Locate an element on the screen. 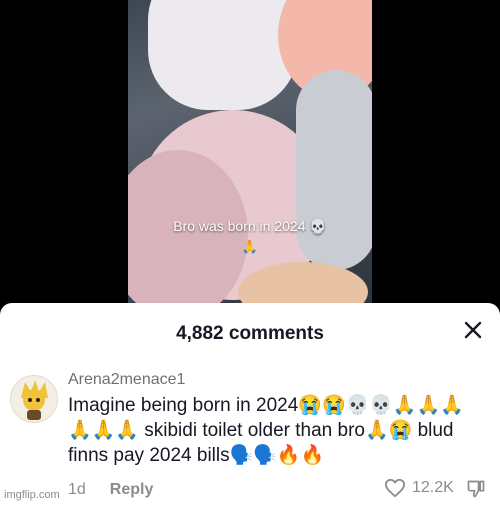 The width and height of the screenshot is (500, 506). comments-count-title: 4,882 comments is located at coordinates (250, 333).